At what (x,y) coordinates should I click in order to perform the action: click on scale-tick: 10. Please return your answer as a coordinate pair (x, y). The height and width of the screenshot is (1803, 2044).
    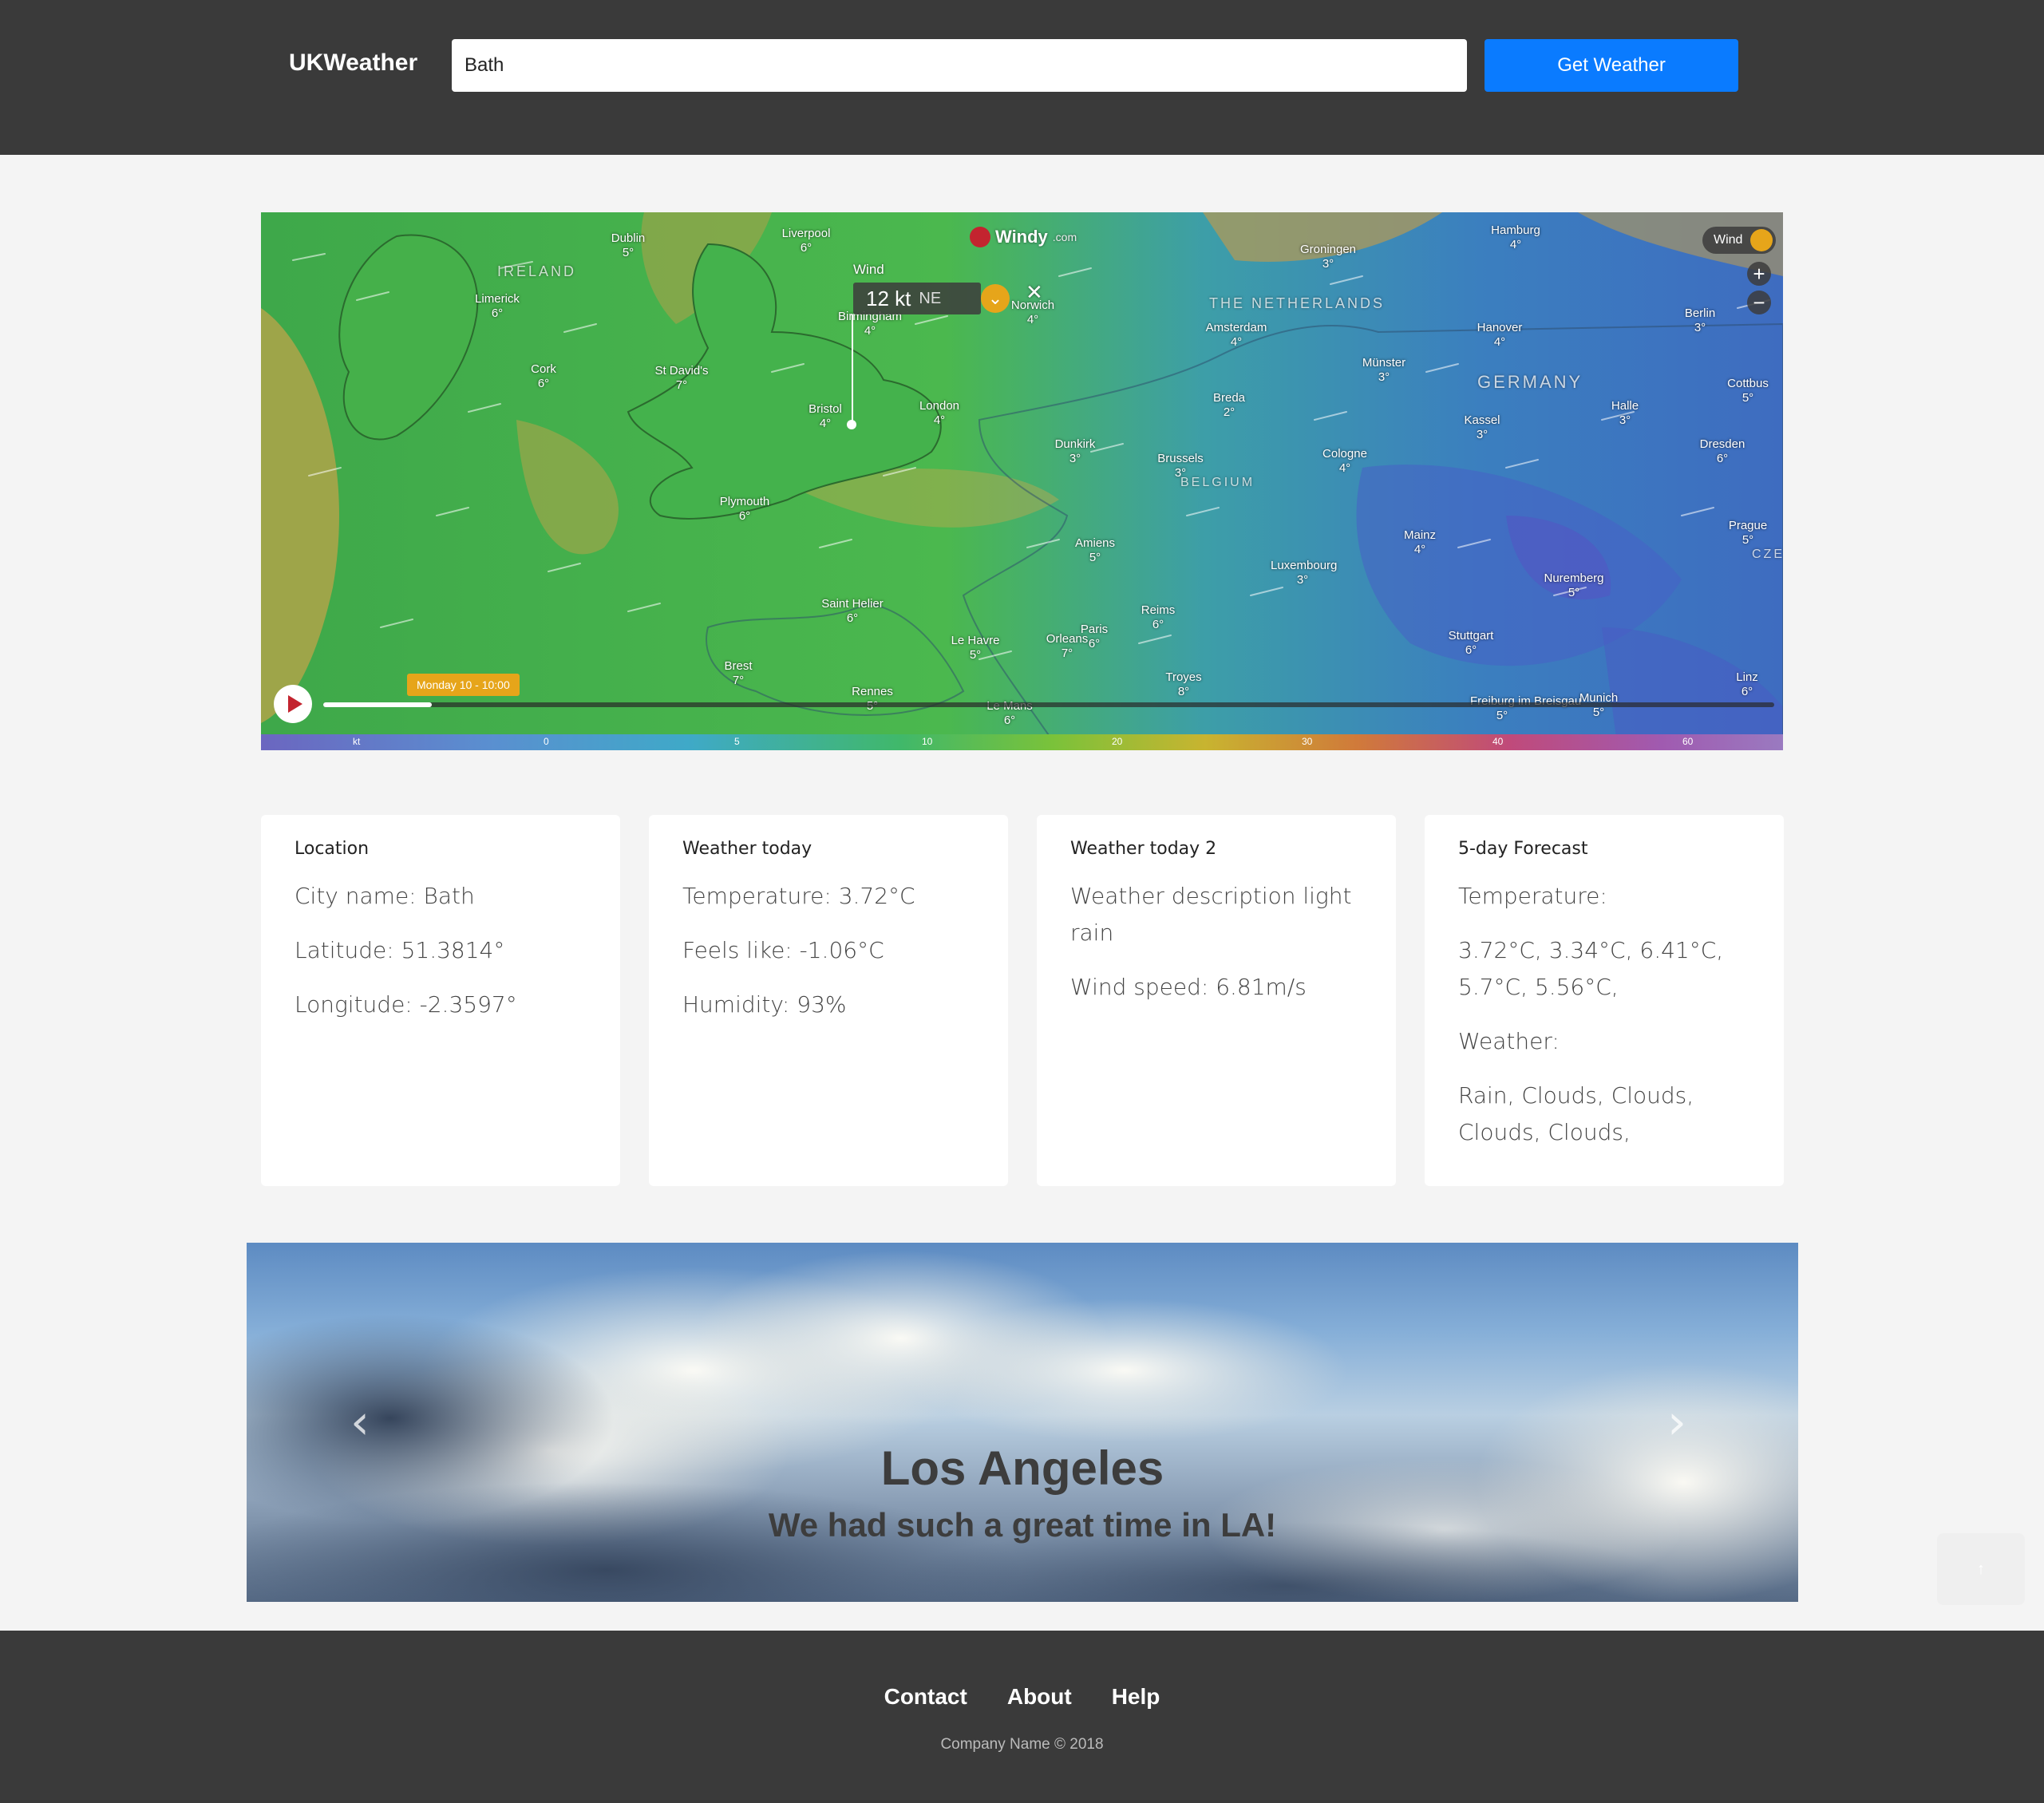
    Looking at the image, I should click on (927, 741).